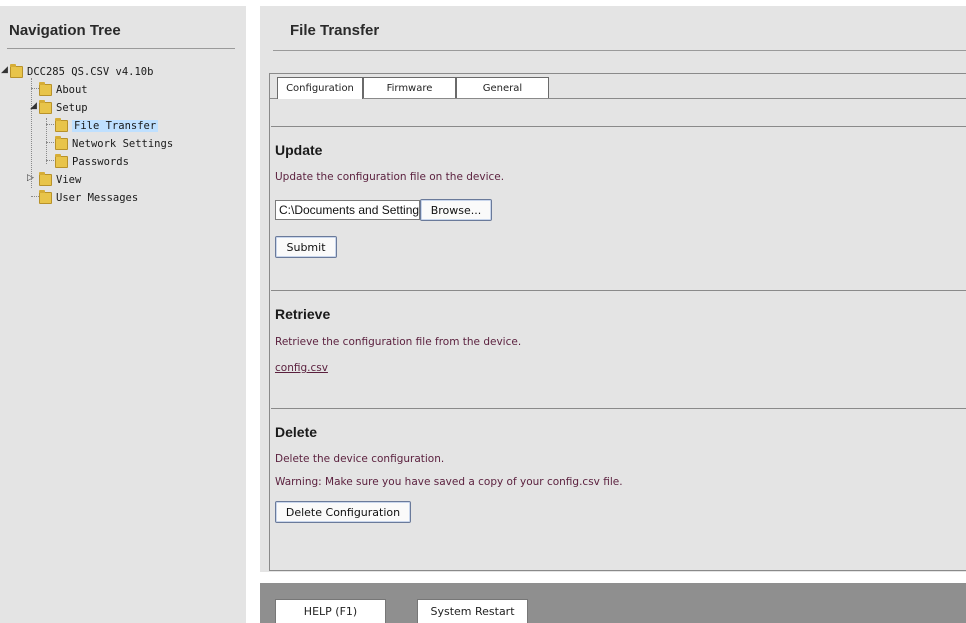 This screenshot has height=623, width=966. I want to click on tree-item-about: About, so click(63, 90).